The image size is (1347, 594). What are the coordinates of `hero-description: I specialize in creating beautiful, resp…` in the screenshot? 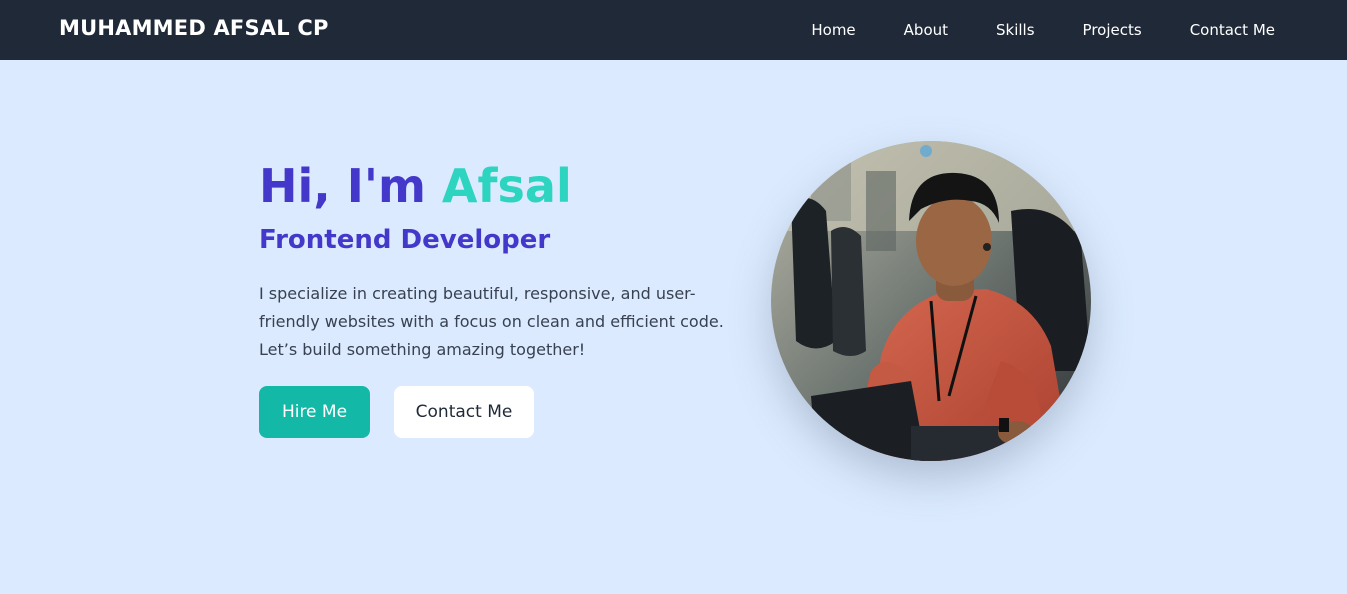 It's located at (491, 321).